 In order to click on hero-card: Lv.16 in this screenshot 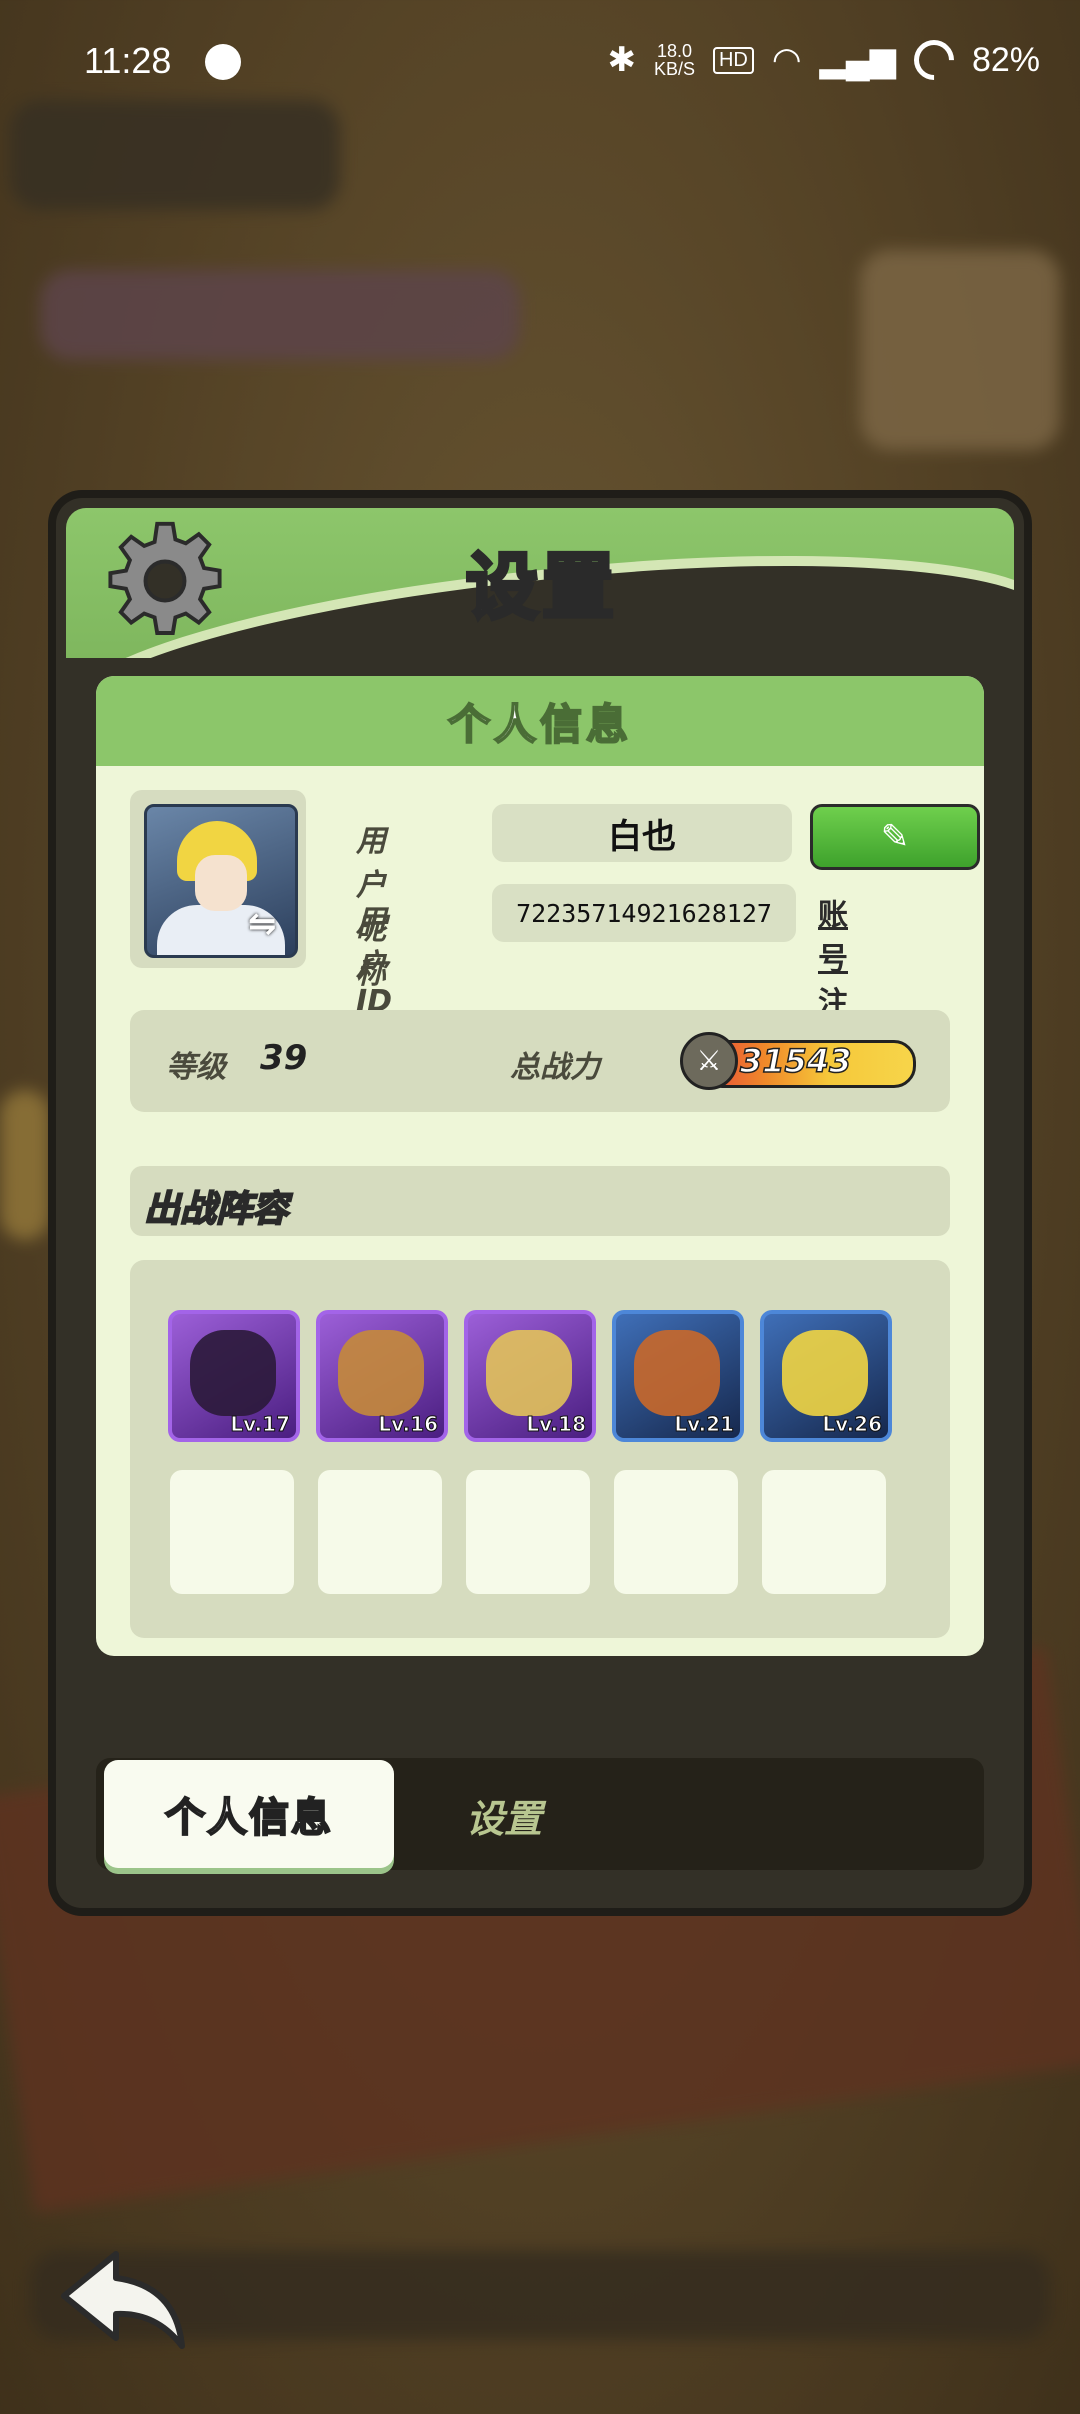, I will do `click(382, 1376)`.